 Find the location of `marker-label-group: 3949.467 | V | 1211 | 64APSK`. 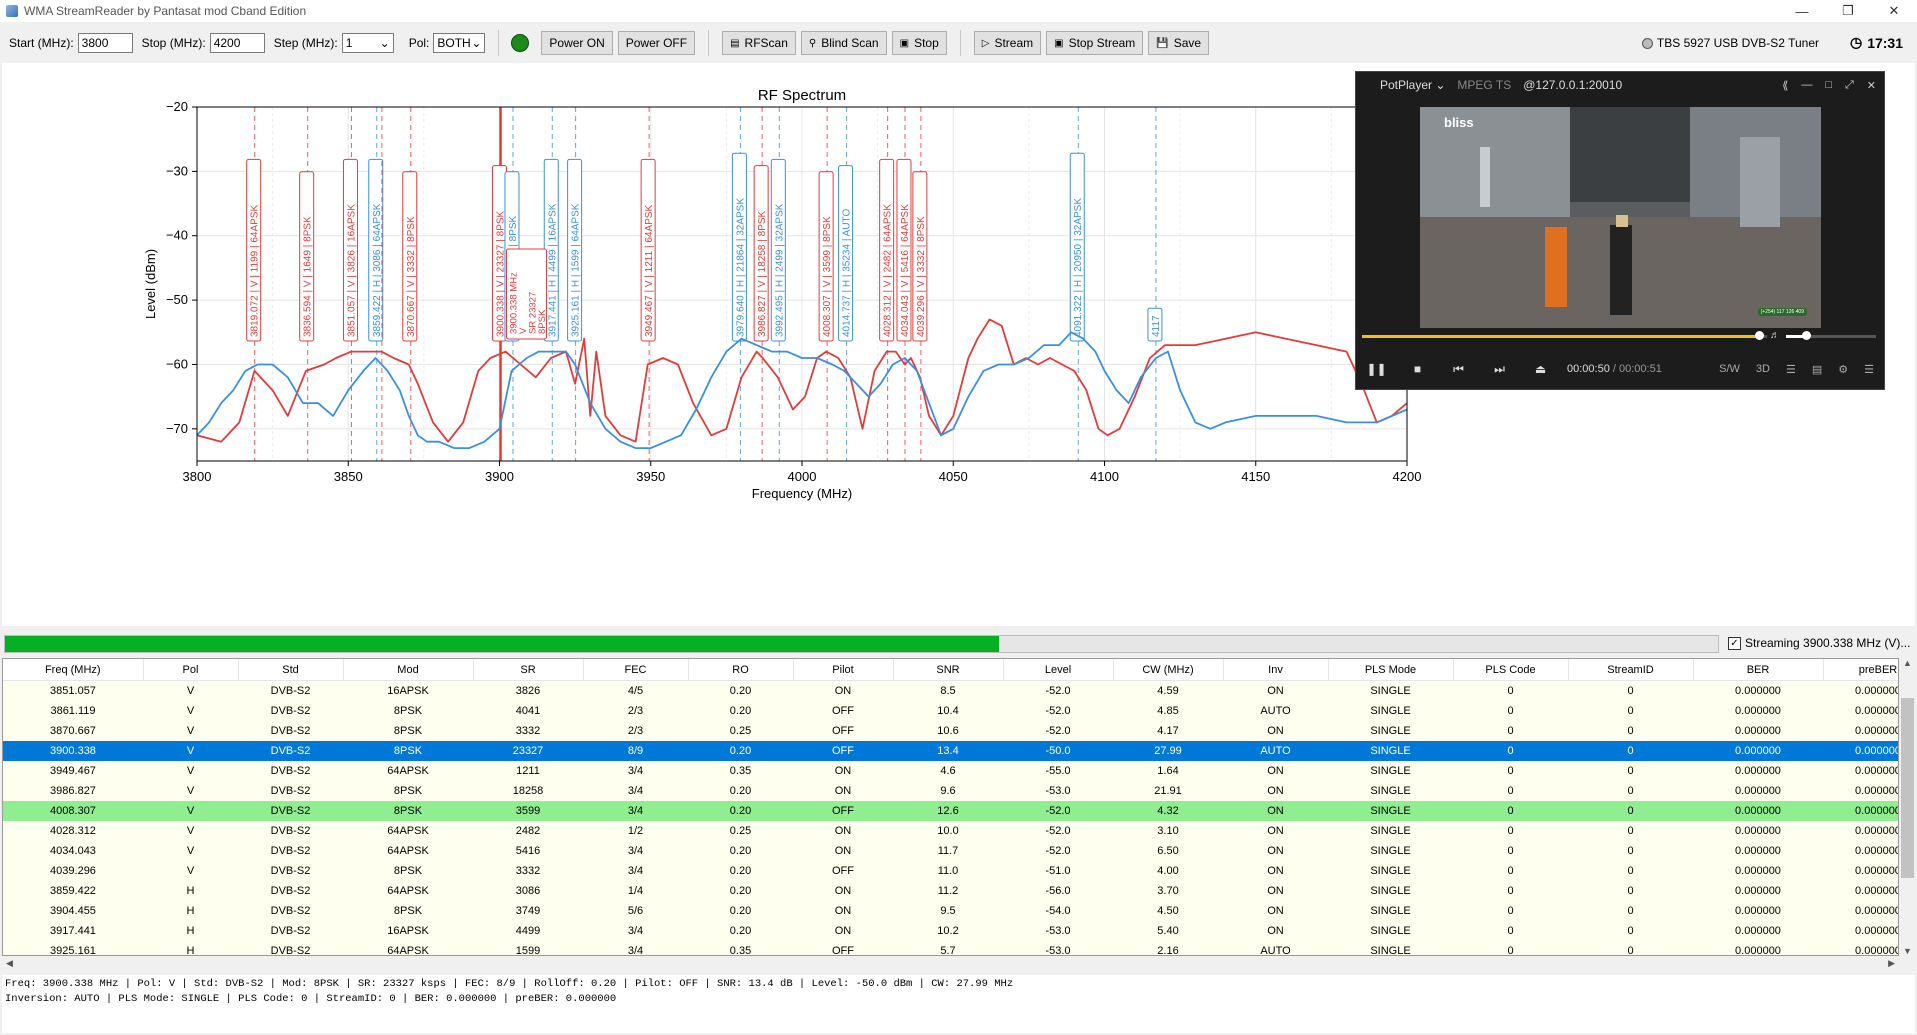

marker-label-group: 3949.467 | V | 1211 | 64APSK is located at coordinates (648, 250).